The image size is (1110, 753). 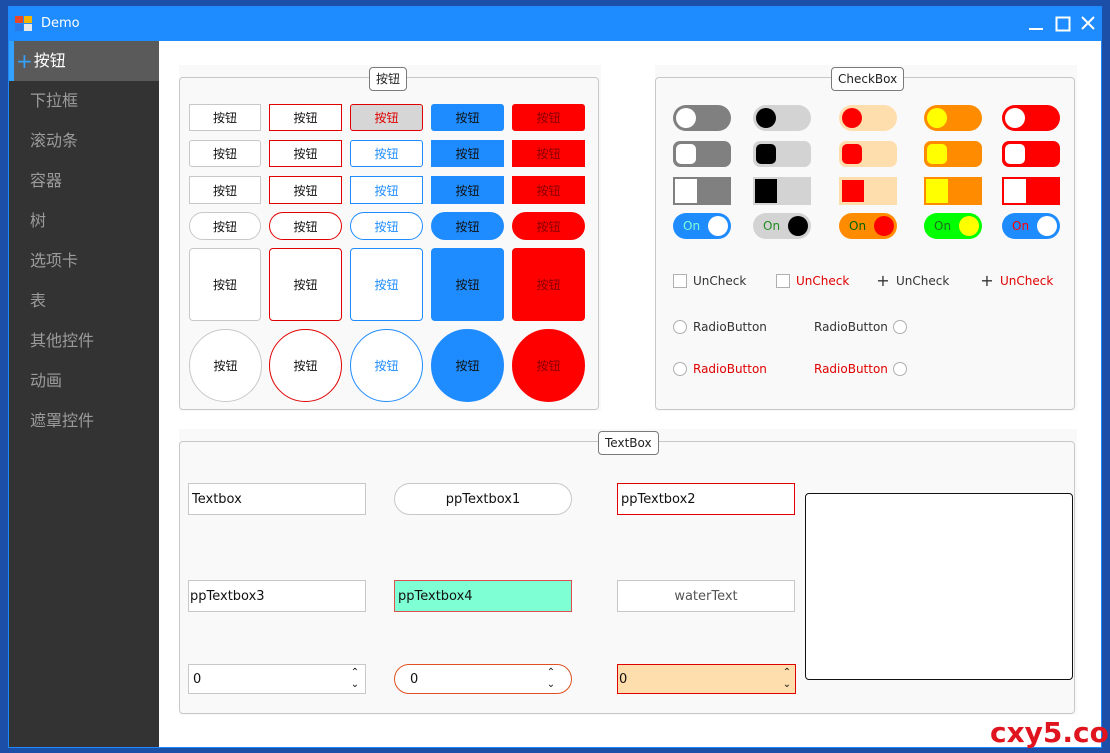 I want to click on sidebar-item-scrollbar: 滚动条, so click(x=84, y=141).